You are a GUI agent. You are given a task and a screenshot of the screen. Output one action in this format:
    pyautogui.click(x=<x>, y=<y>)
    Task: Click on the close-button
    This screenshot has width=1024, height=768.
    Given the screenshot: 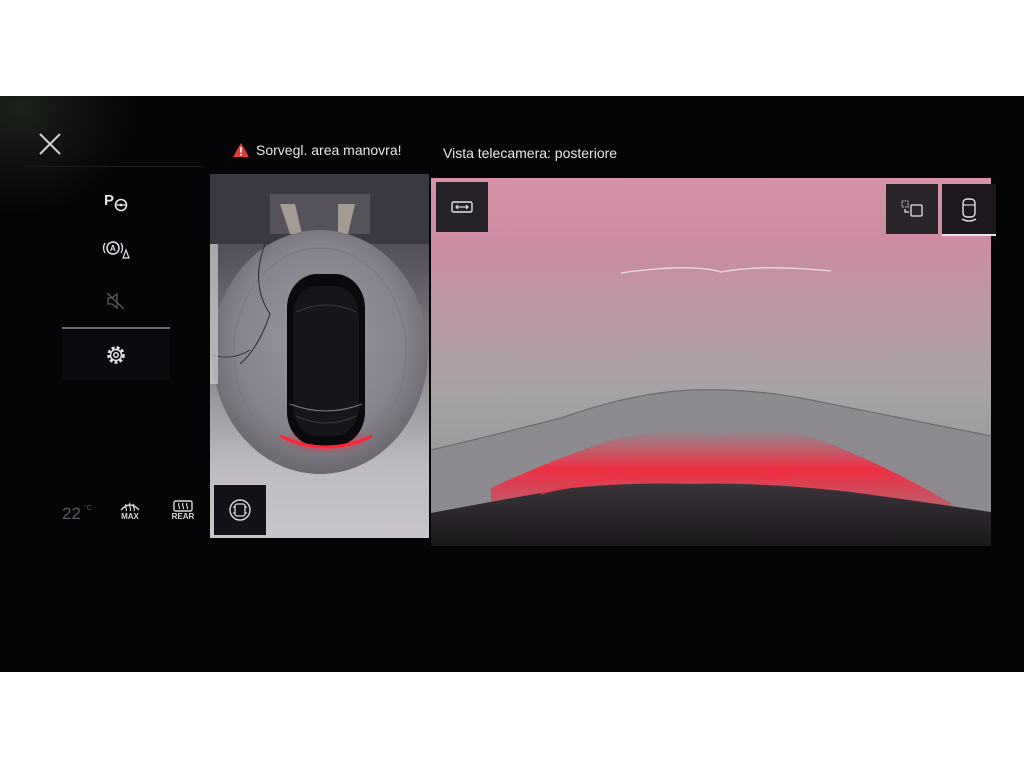 What is the action you would take?
    pyautogui.click(x=50, y=144)
    